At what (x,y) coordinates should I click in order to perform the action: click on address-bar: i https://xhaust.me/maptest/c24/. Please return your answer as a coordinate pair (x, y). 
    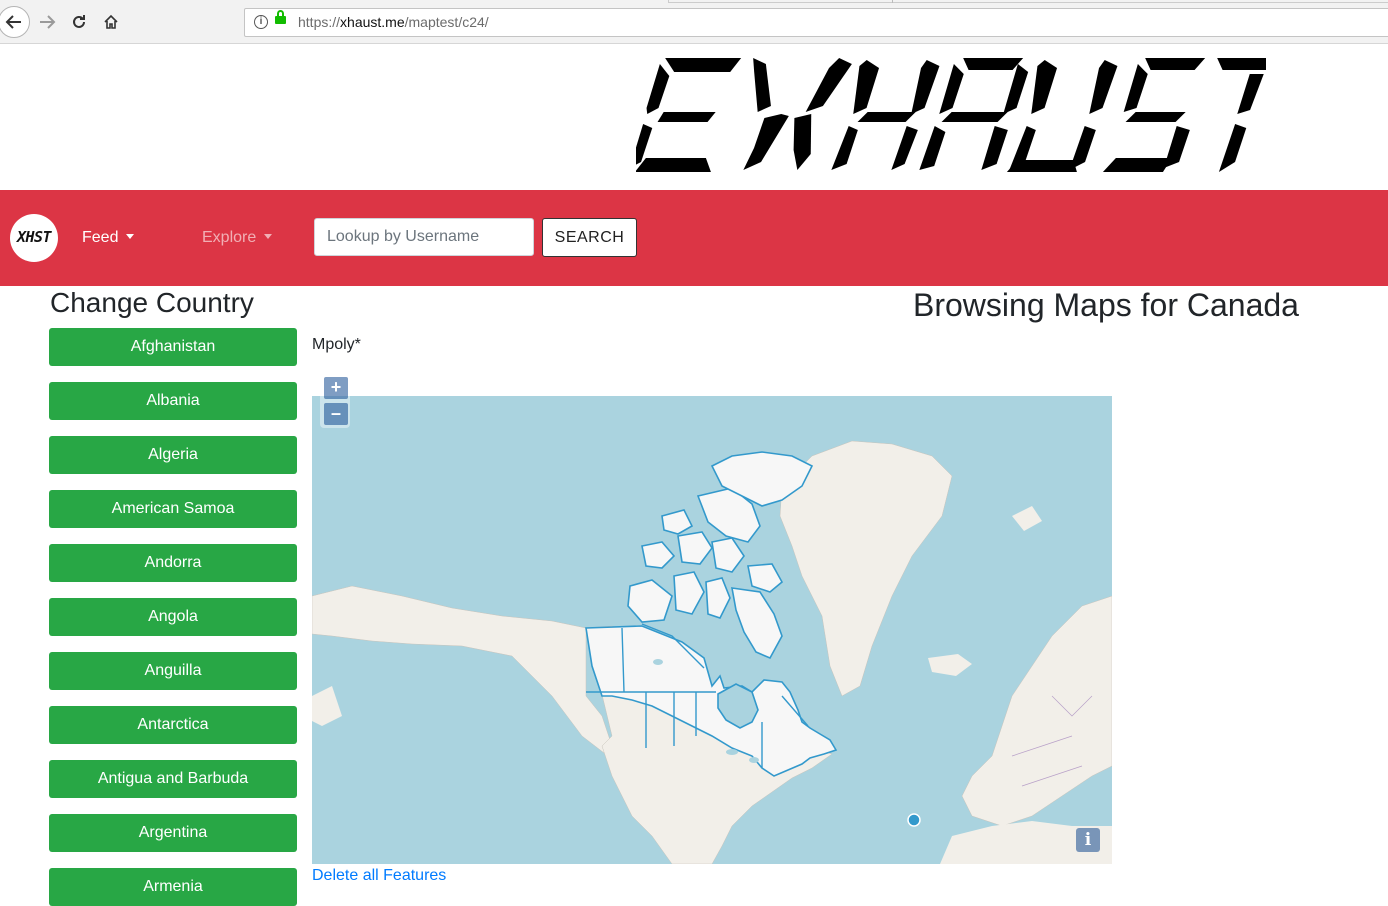
    Looking at the image, I should click on (816, 22).